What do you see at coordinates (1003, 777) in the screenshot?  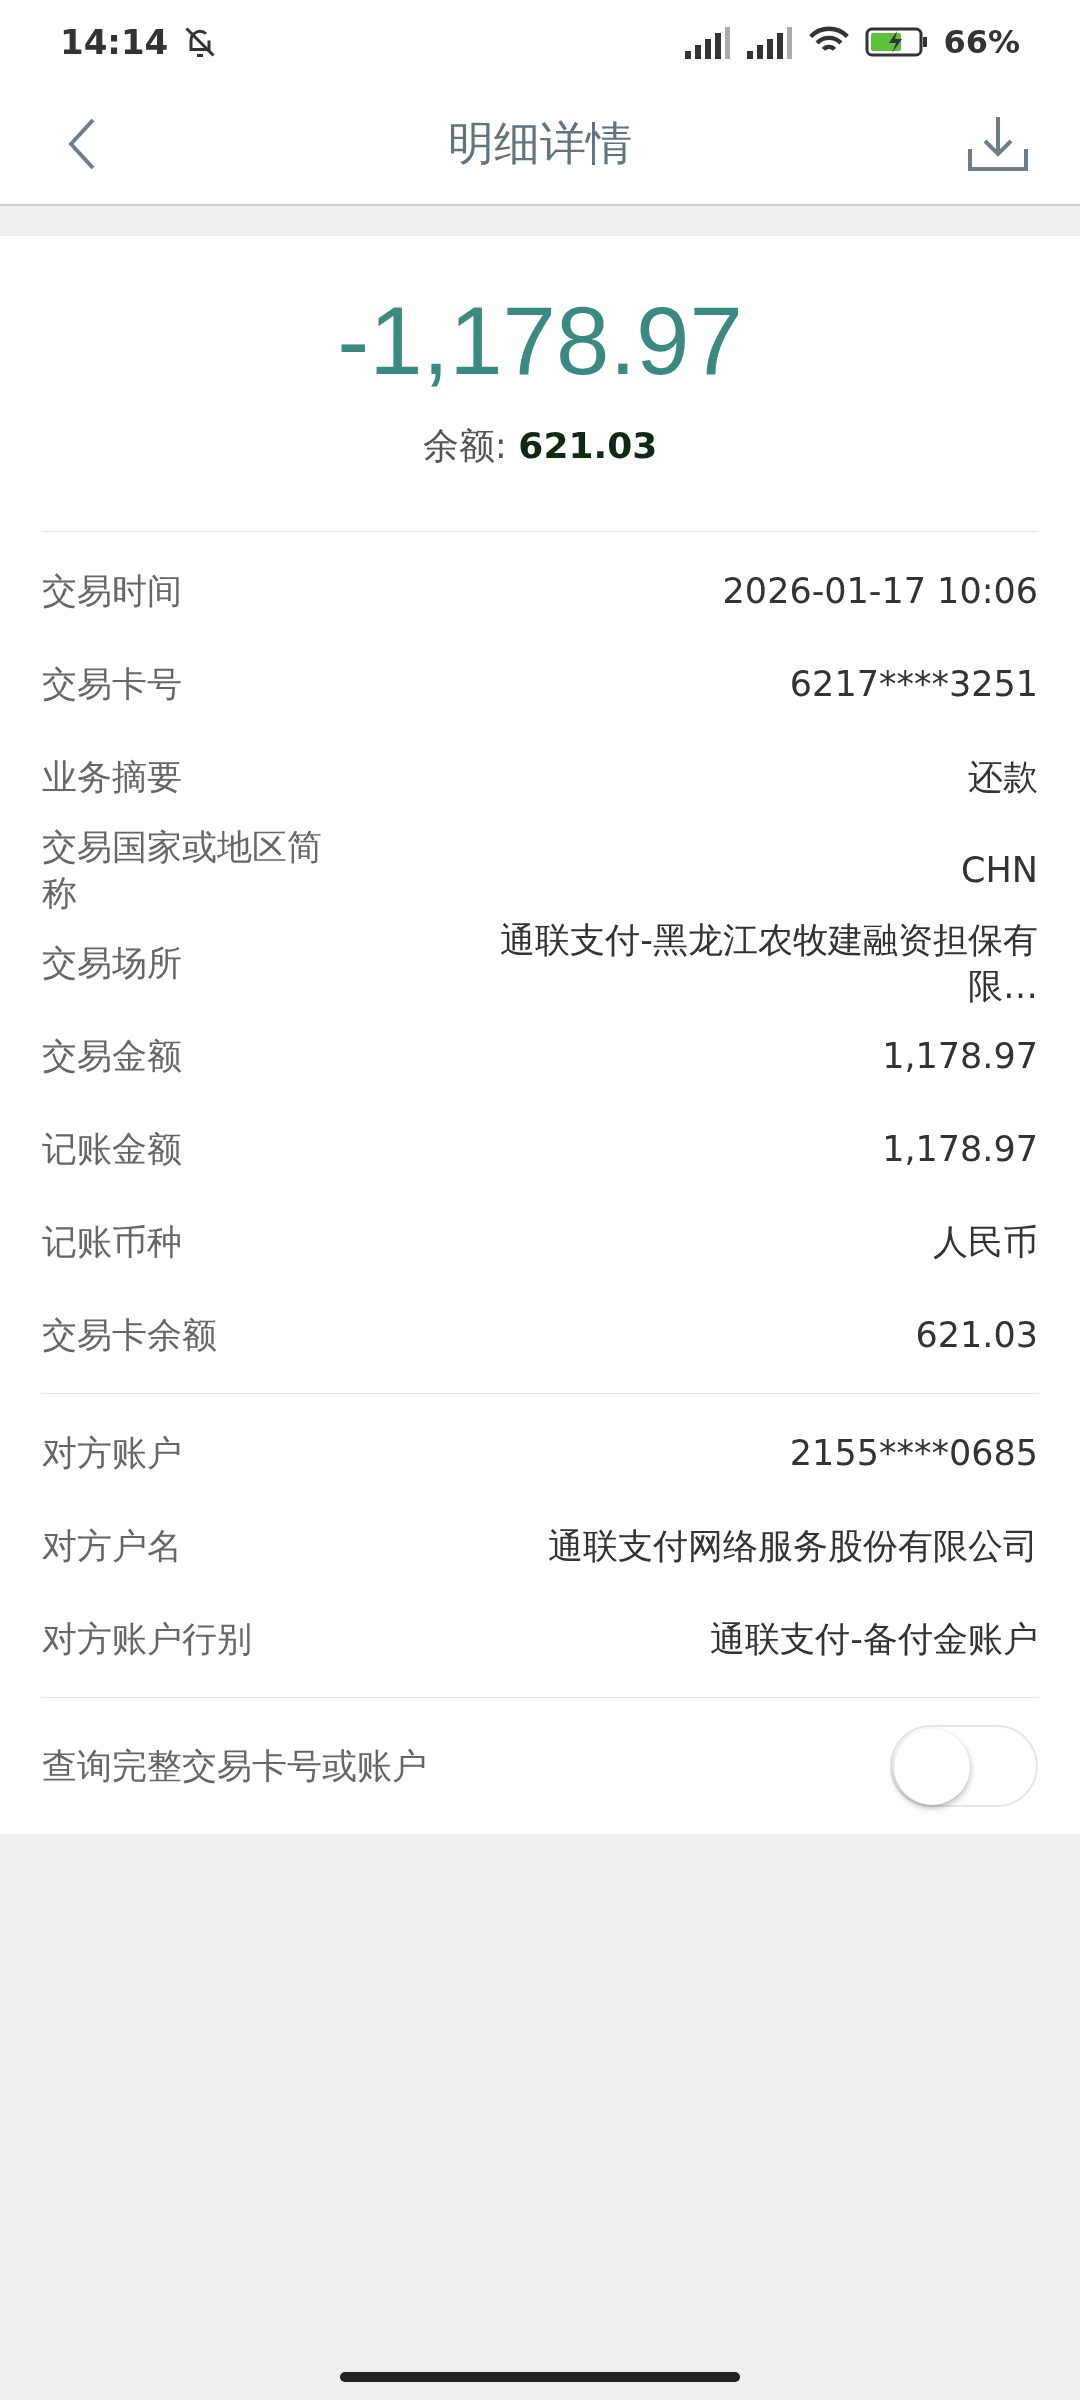 I see `detail-value: 还款` at bounding box center [1003, 777].